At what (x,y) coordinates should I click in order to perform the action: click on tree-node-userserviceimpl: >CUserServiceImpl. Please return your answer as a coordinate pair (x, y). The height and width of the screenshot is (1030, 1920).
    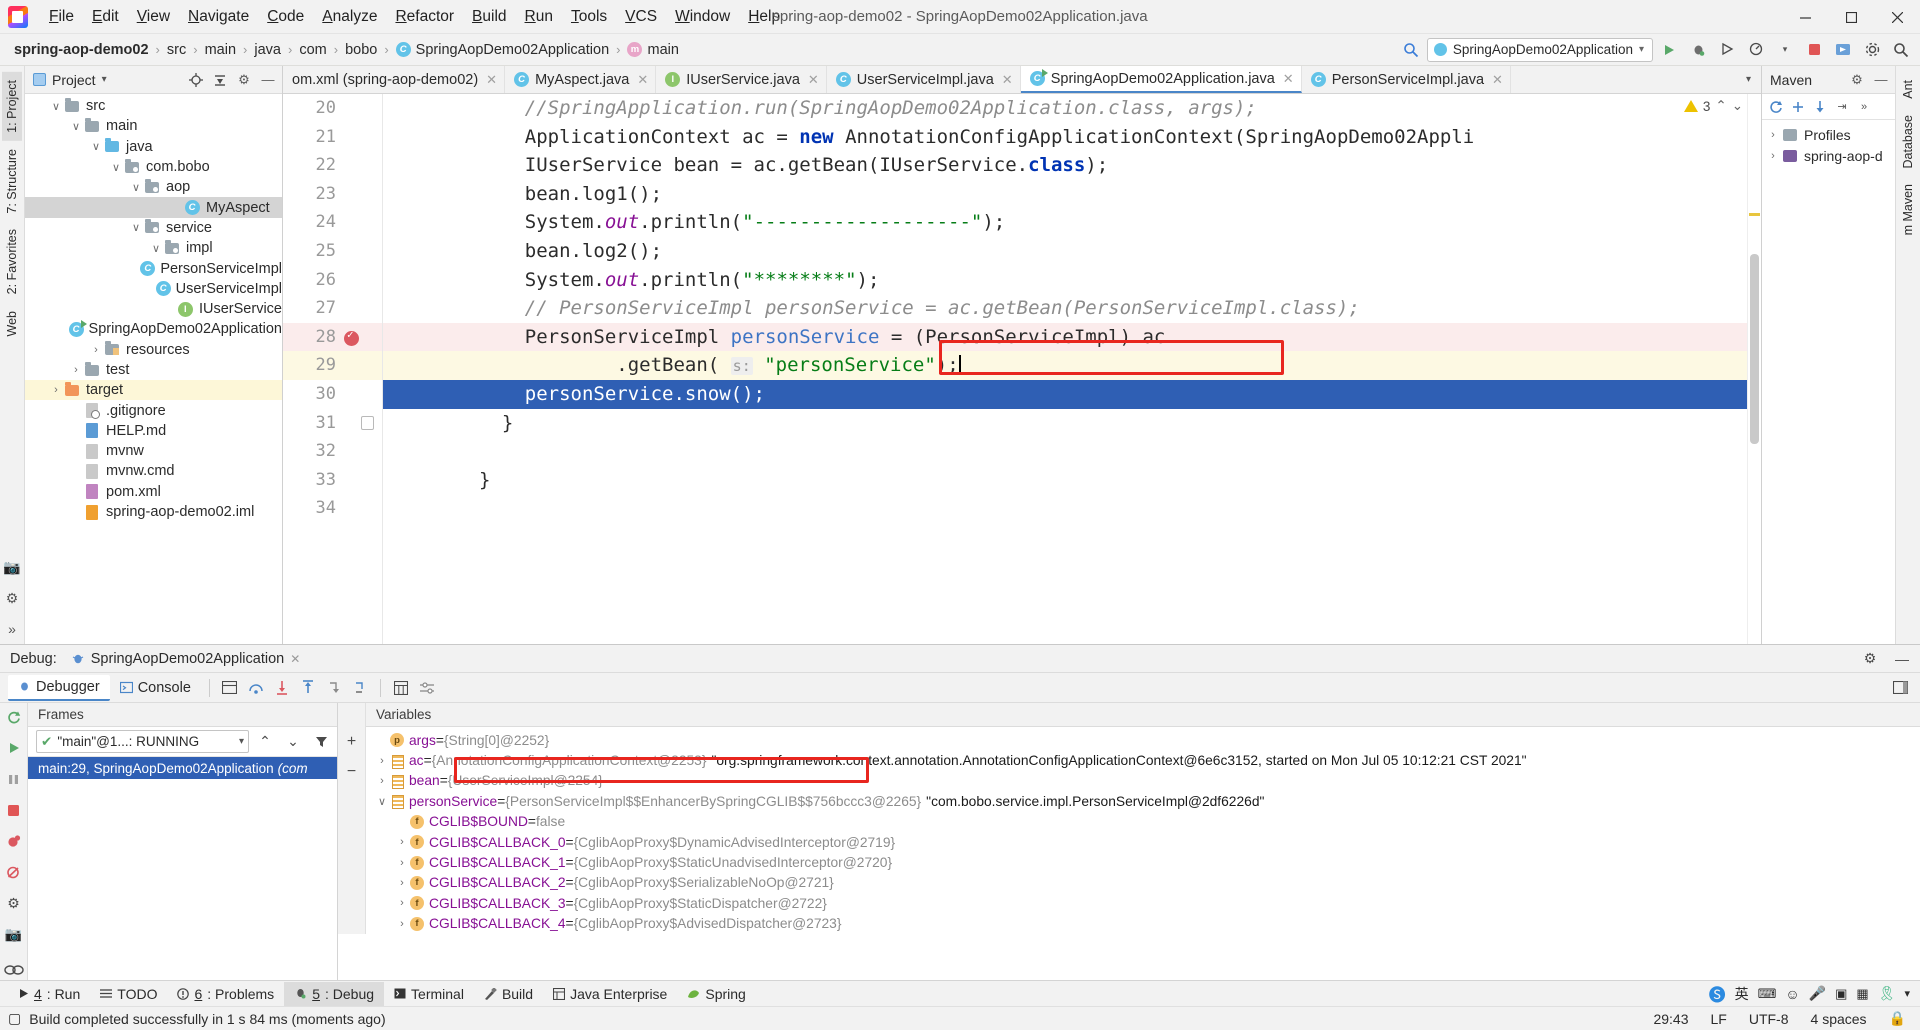
    Looking at the image, I should click on (153, 289).